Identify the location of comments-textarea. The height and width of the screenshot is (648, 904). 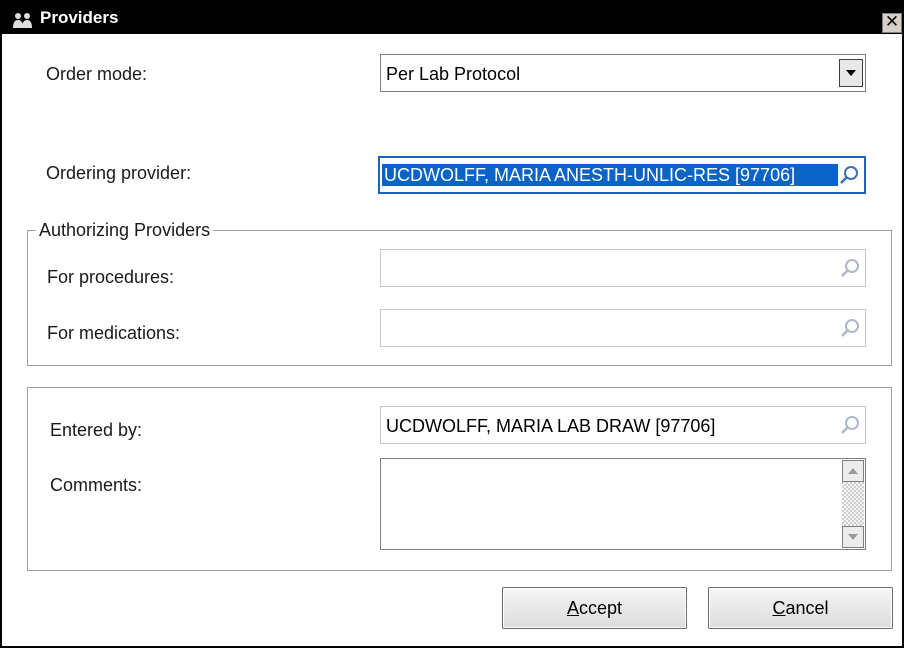
(623, 504).